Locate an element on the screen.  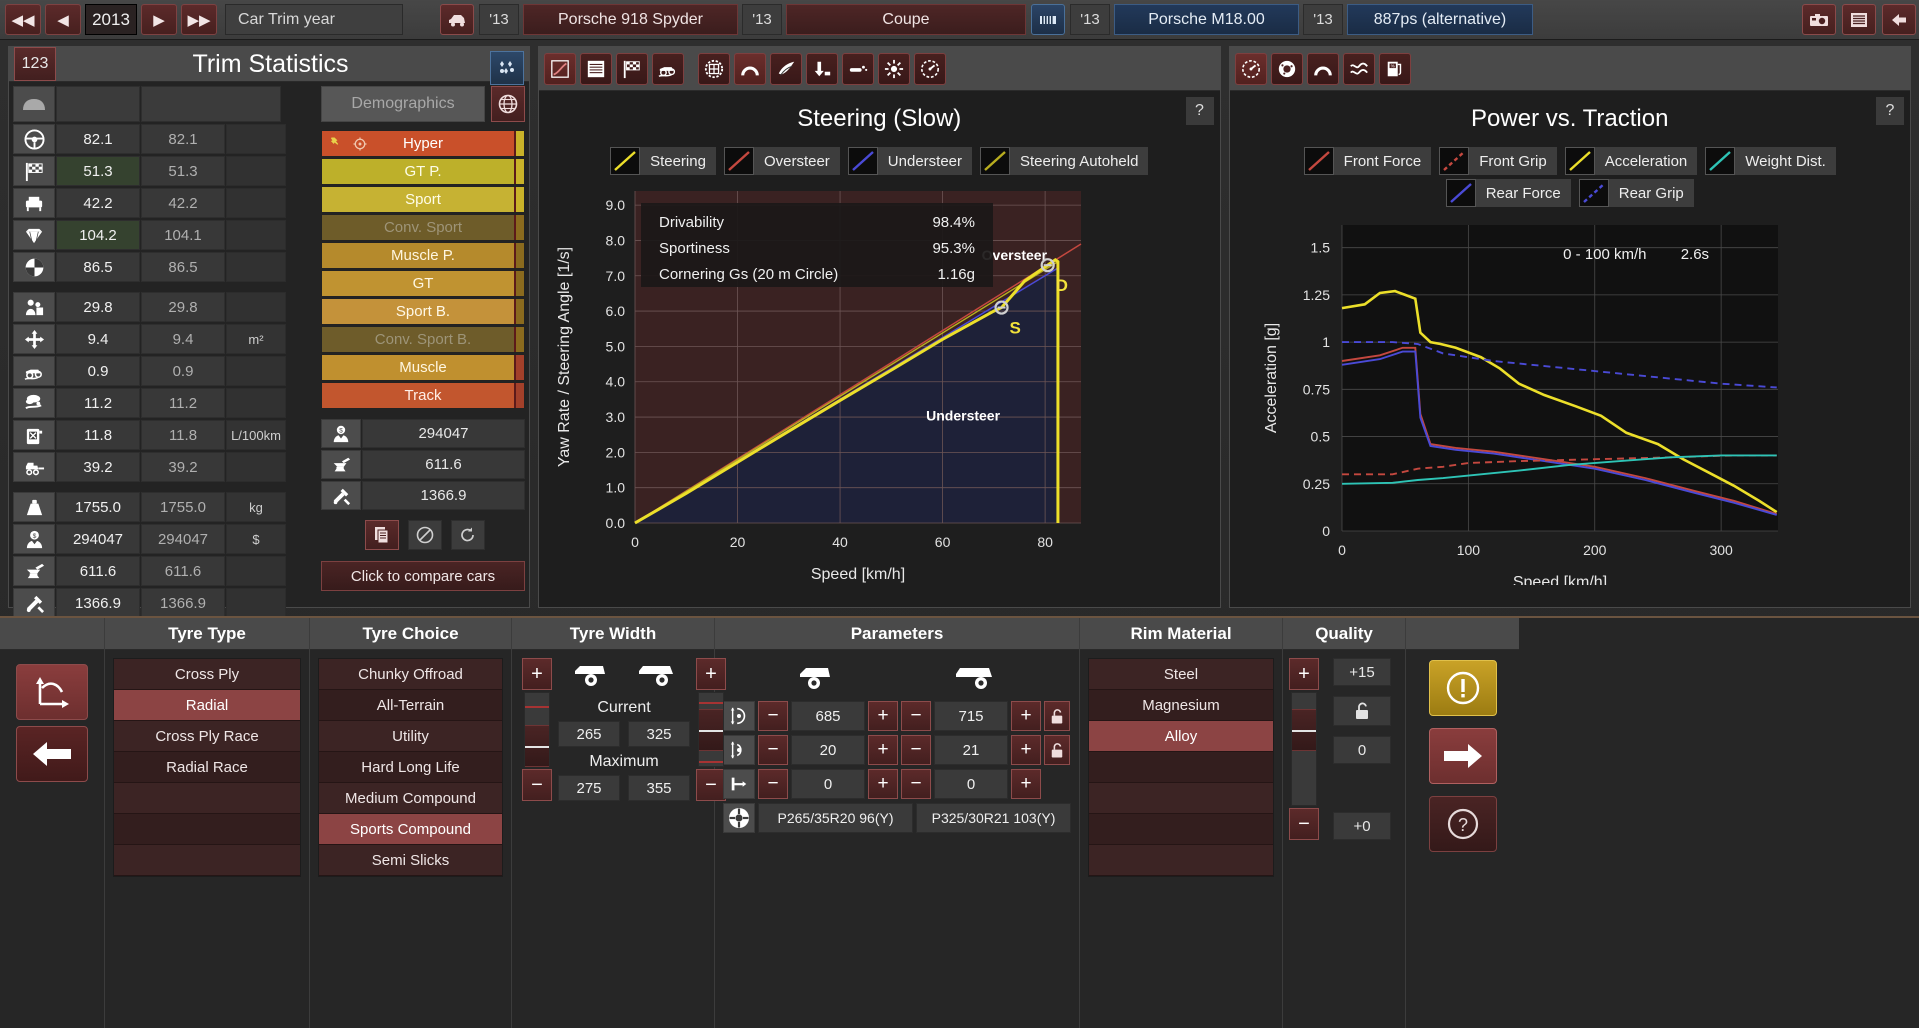
legend-item: Weight Dist. is located at coordinates (1770, 161).